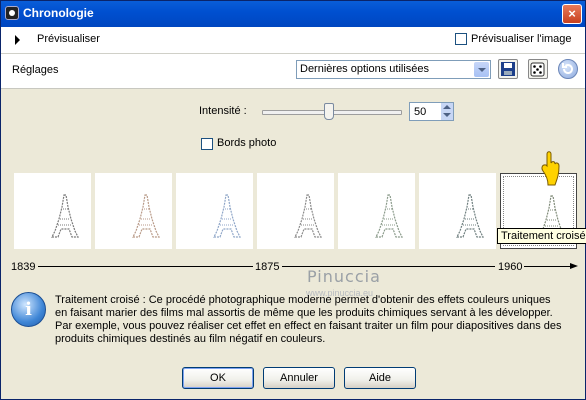 The image size is (586, 400). I want to click on stepper-buttons, so click(447, 111).